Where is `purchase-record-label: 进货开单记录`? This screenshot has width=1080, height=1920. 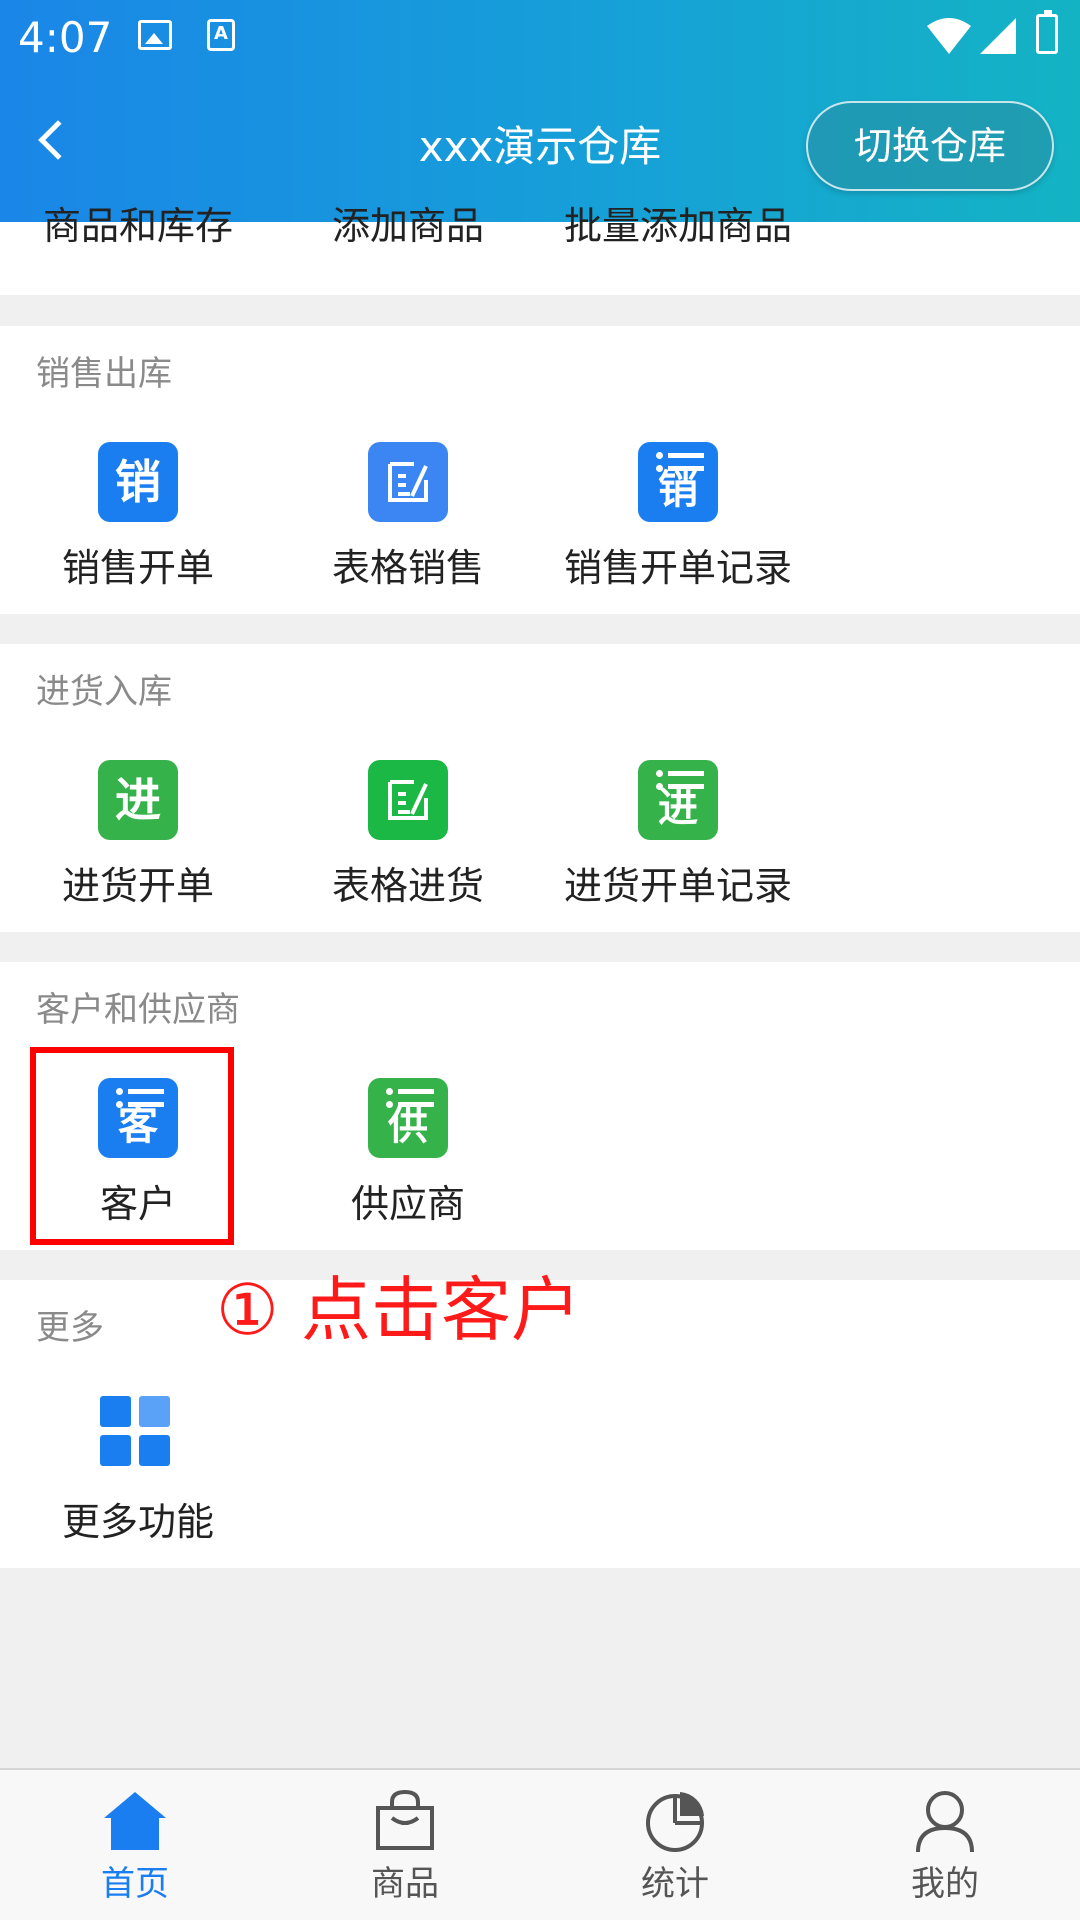 purchase-record-label: 进货开单记录 is located at coordinates (677, 886).